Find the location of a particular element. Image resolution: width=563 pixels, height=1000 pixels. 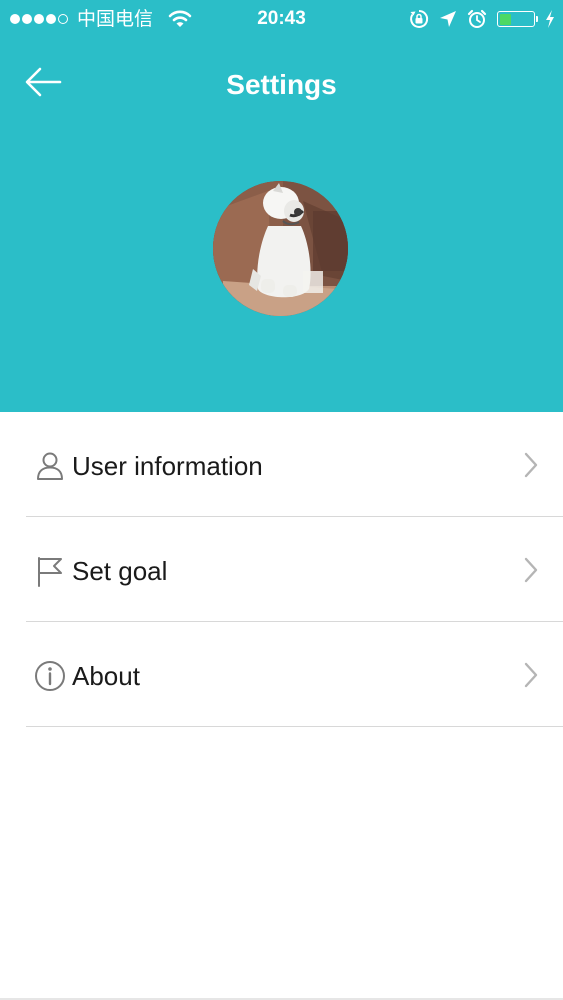

status-icons is located at coordinates (482, 19).